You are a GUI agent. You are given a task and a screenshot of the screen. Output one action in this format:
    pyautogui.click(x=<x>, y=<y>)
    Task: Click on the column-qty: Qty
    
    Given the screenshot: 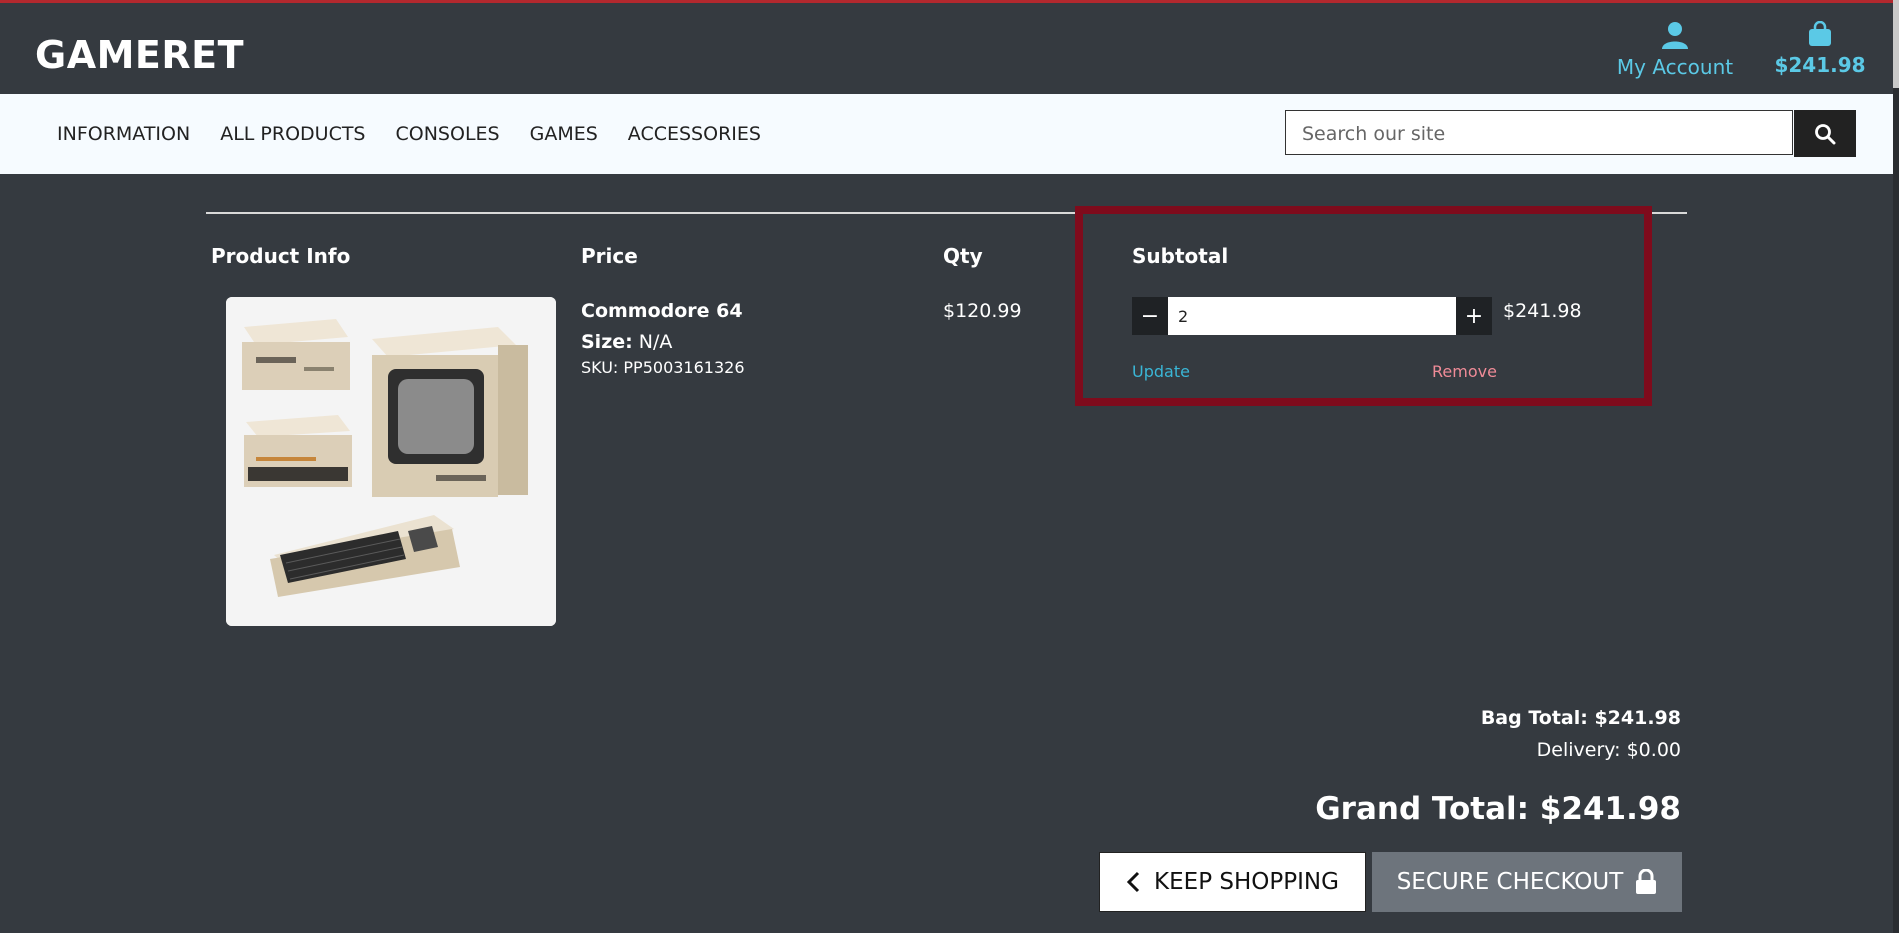 What is the action you would take?
    pyautogui.click(x=963, y=256)
    